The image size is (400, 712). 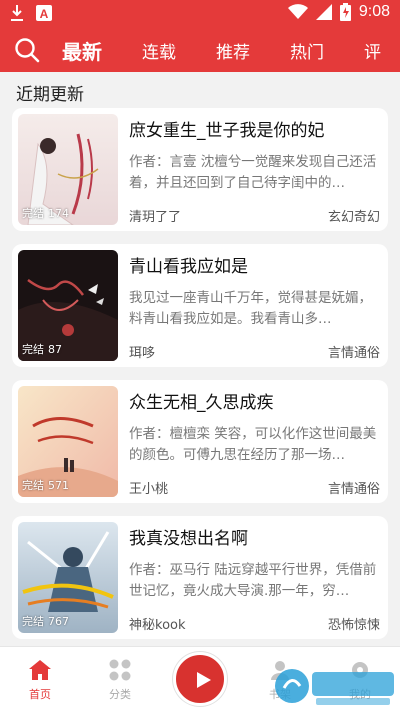 I want to click on tab-latest: 最新, so click(x=82, y=50).